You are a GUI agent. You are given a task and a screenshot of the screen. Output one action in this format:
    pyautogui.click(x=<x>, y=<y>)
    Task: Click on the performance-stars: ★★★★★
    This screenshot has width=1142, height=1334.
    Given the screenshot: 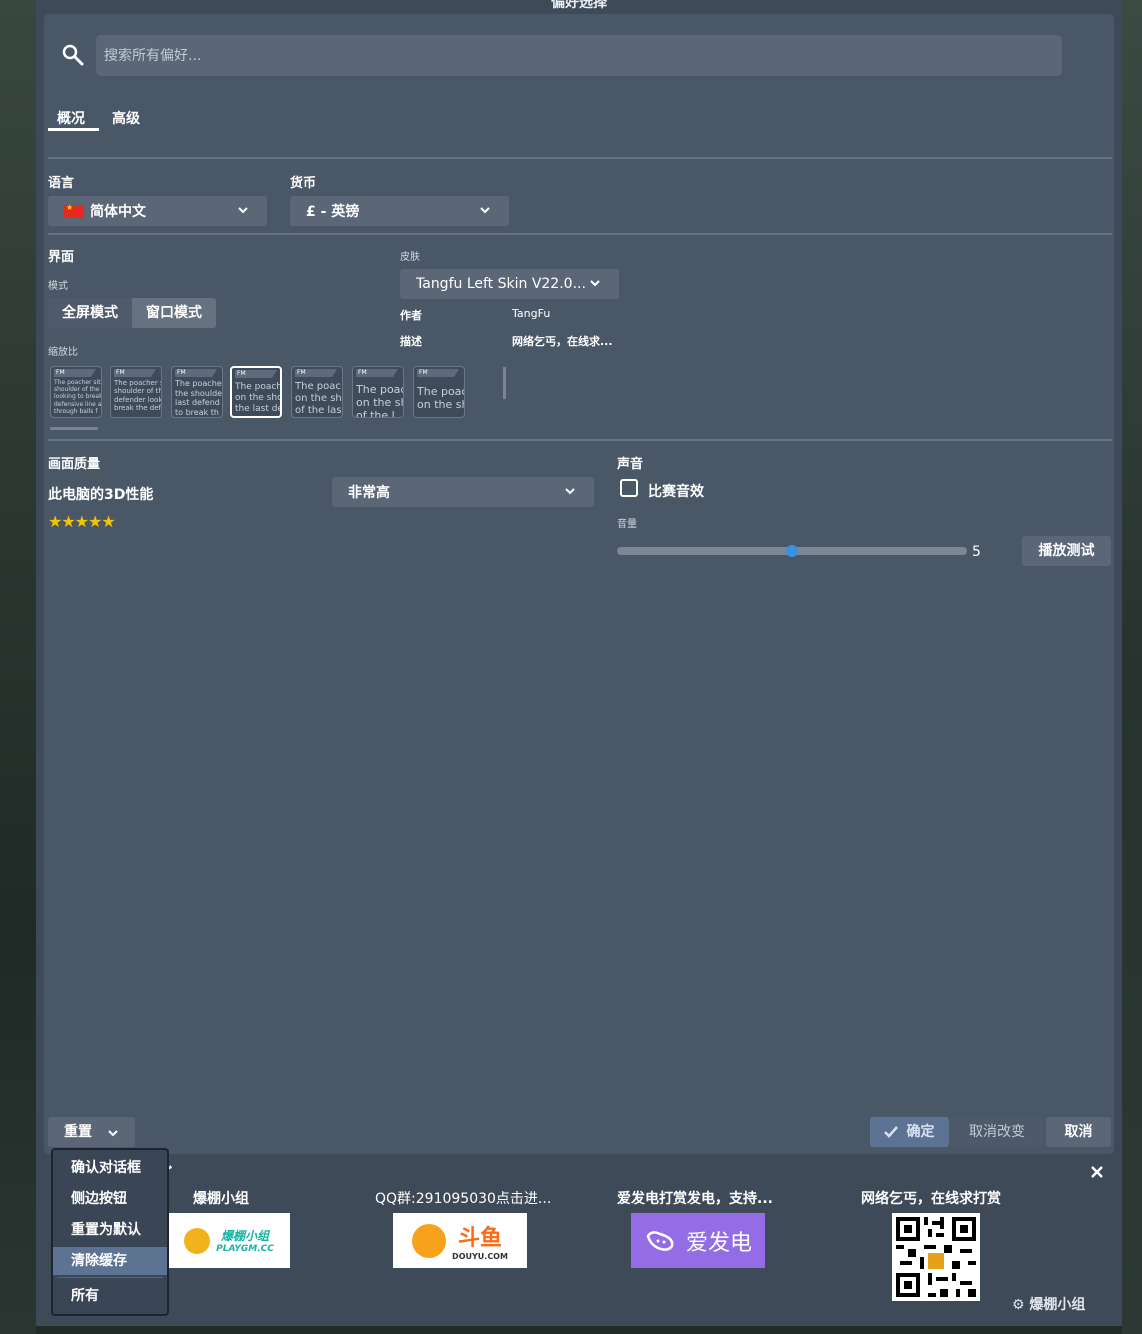 What is the action you would take?
    pyautogui.click(x=82, y=521)
    